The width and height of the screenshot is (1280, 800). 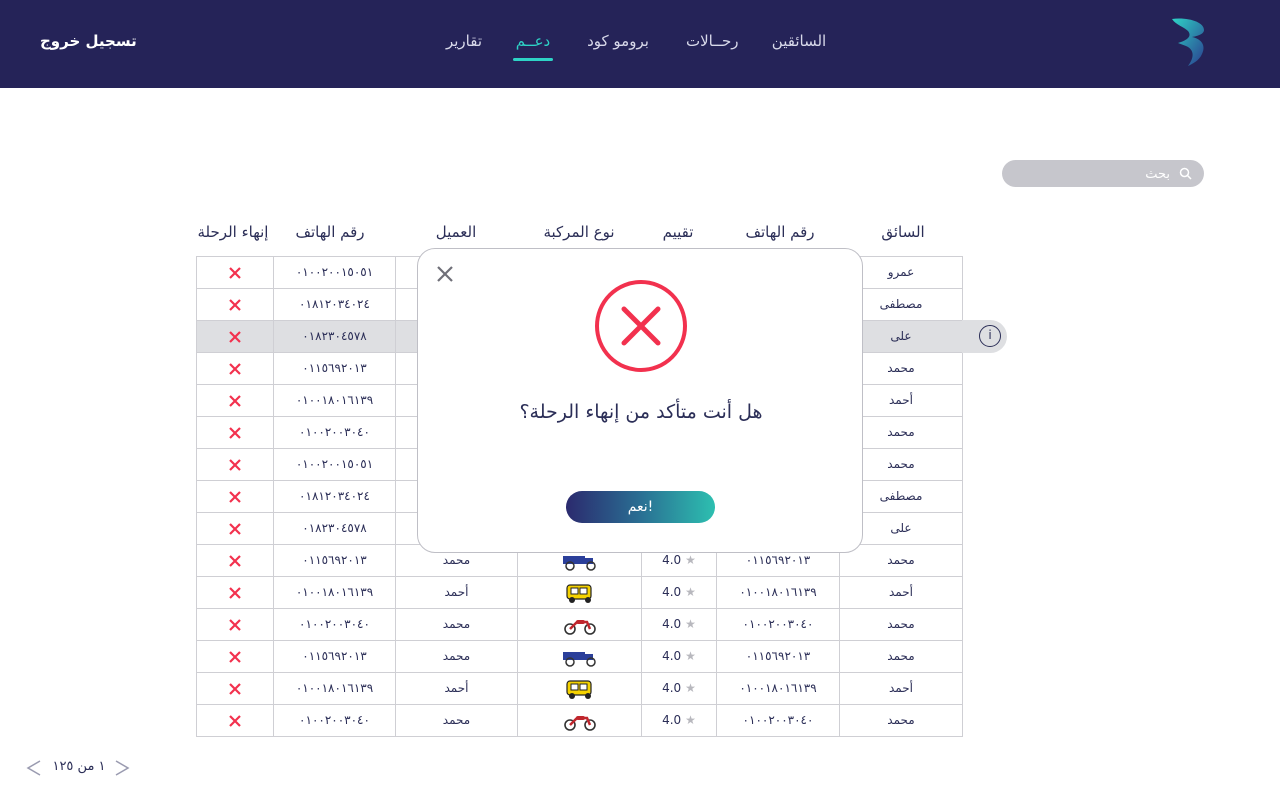 I want to click on nav-reports: تقارير, so click(x=464, y=44).